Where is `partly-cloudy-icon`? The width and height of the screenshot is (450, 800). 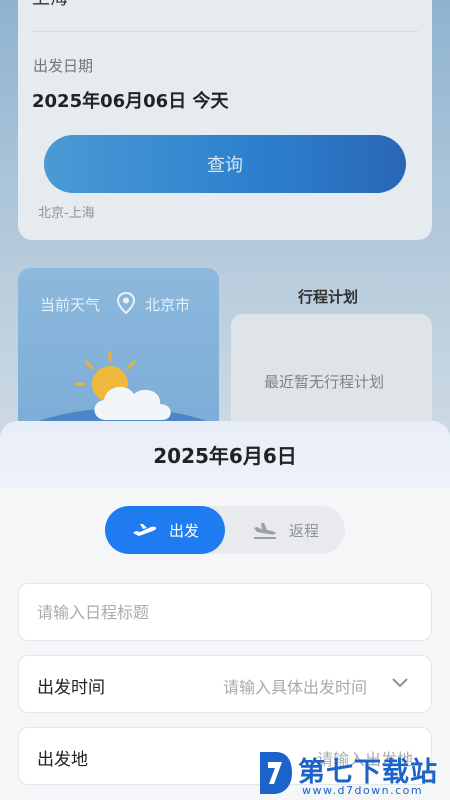
partly-cloudy-icon is located at coordinates (122, 385).